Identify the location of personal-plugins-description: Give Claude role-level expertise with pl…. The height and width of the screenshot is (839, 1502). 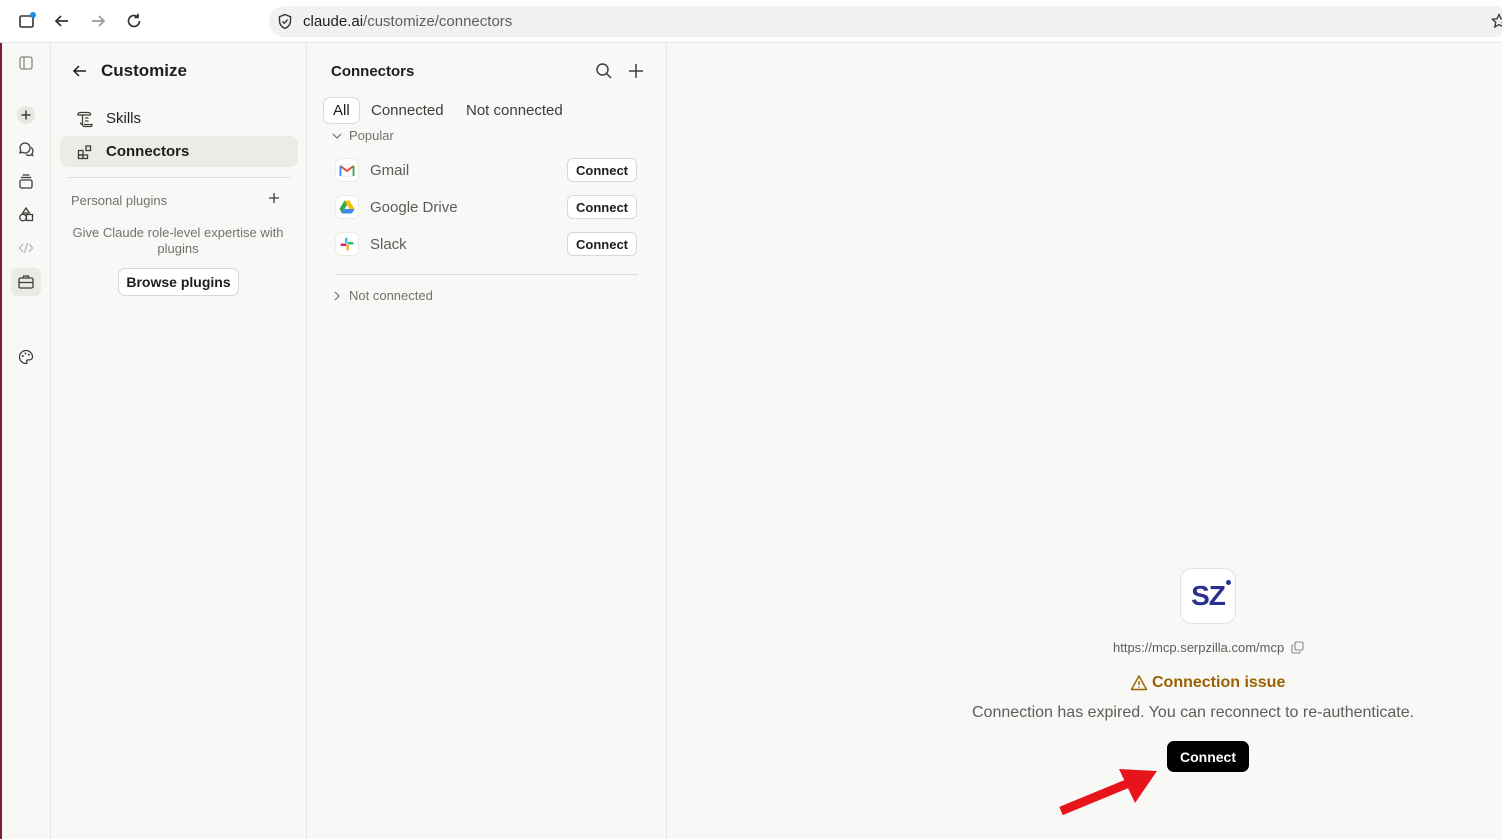
(178, 240).